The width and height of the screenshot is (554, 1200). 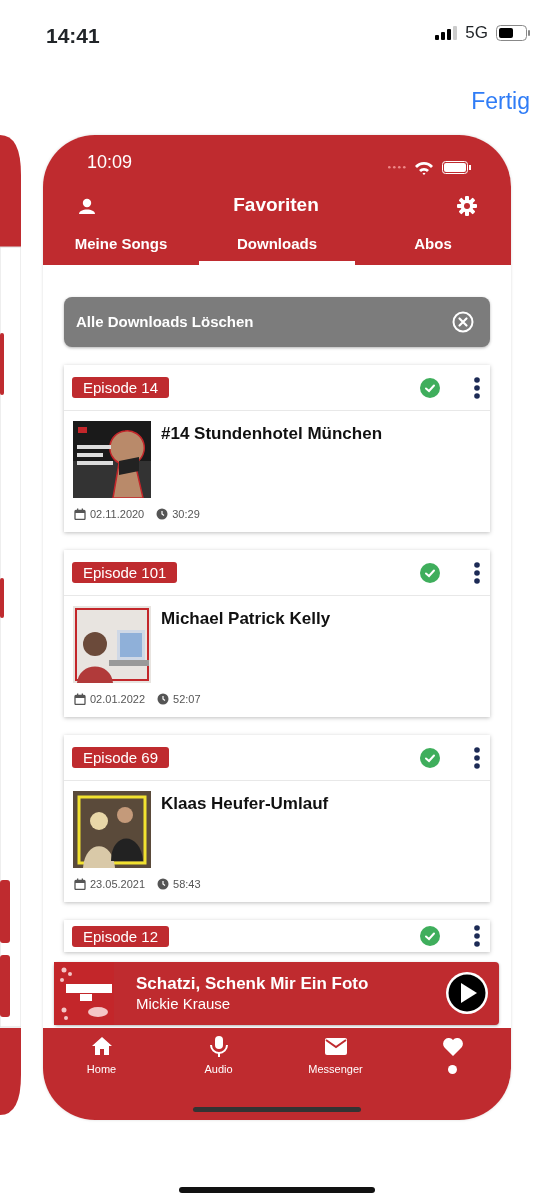 I want to click on episode-badge: Episode 69, so click(x=121, y=757).